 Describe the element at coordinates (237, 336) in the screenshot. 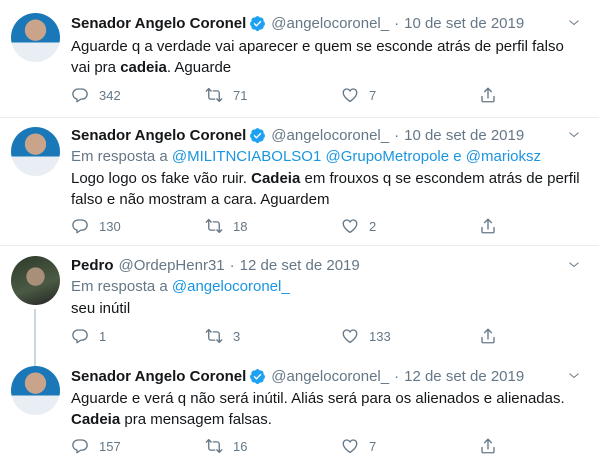

I see `retweet-count: 3` at that location.